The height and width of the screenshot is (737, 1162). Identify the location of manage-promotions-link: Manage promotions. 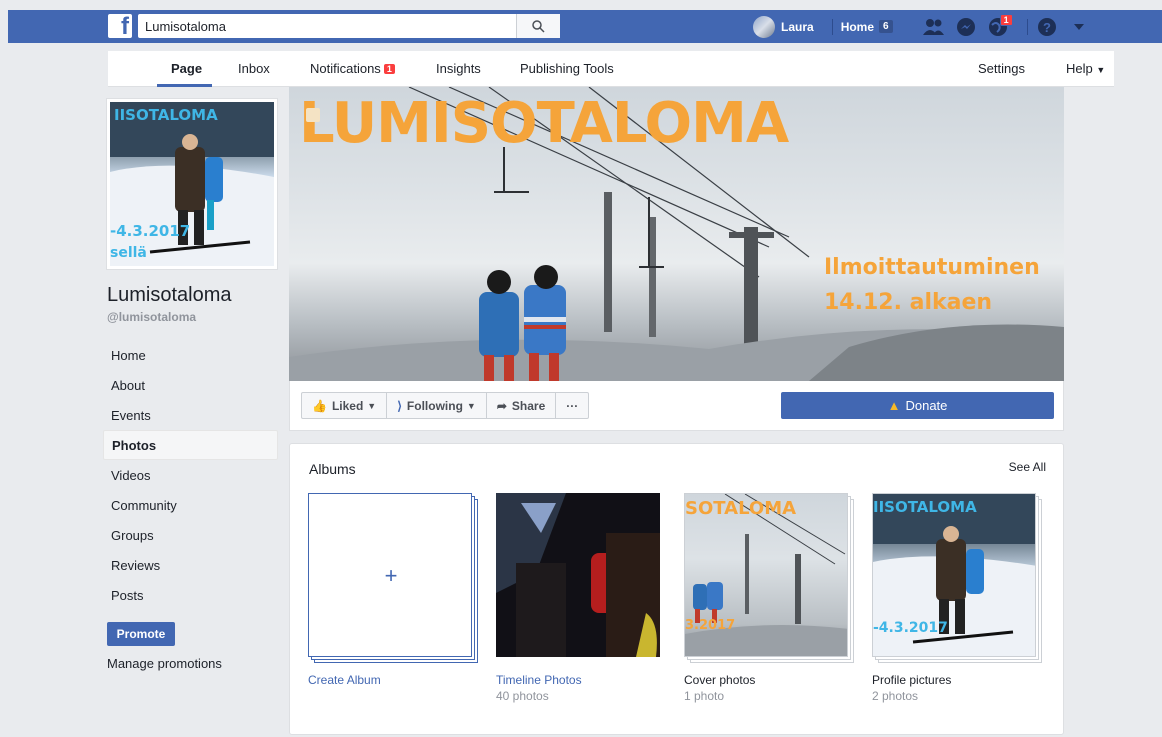
(164, 663).